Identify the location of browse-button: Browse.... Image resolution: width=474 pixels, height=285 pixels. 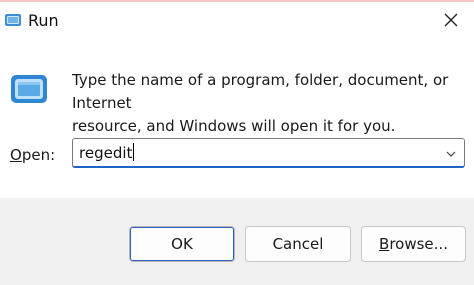
(413, 244).